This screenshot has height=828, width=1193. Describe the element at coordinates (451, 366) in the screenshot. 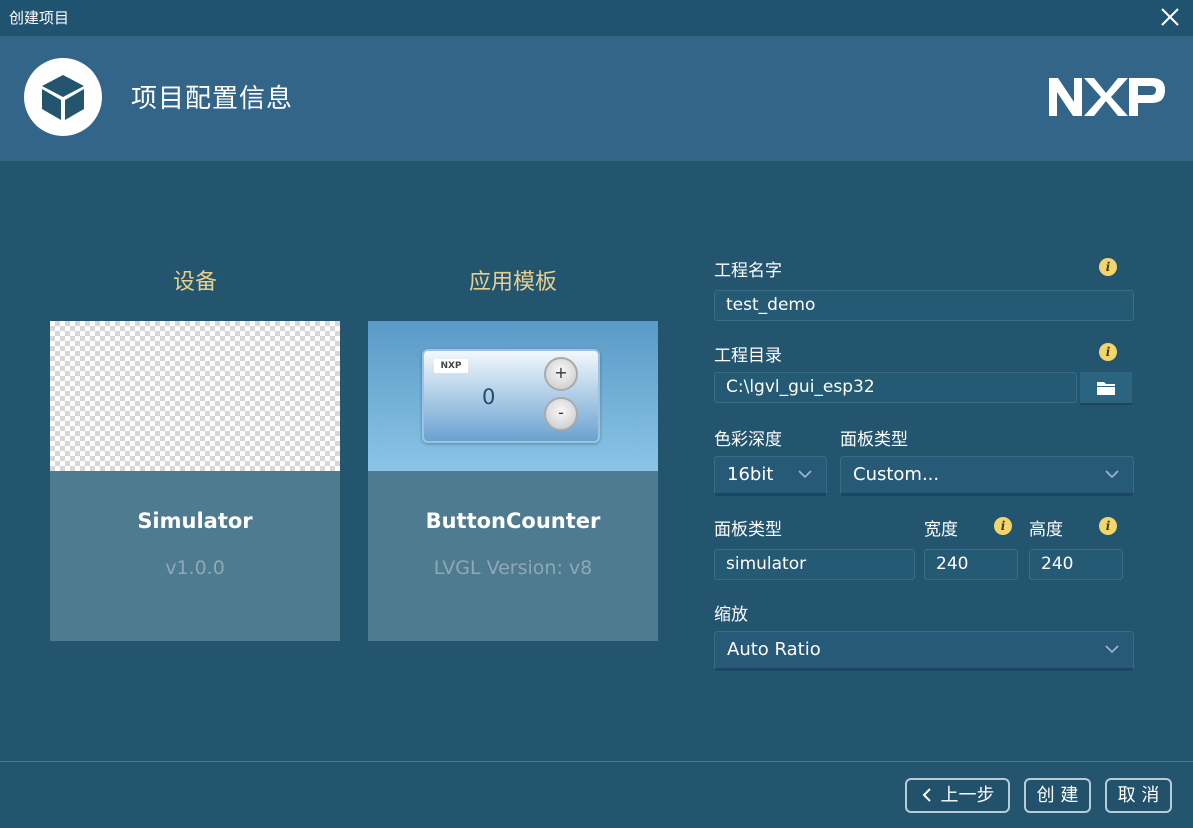

I see `widget-logo: NXP` at that location.